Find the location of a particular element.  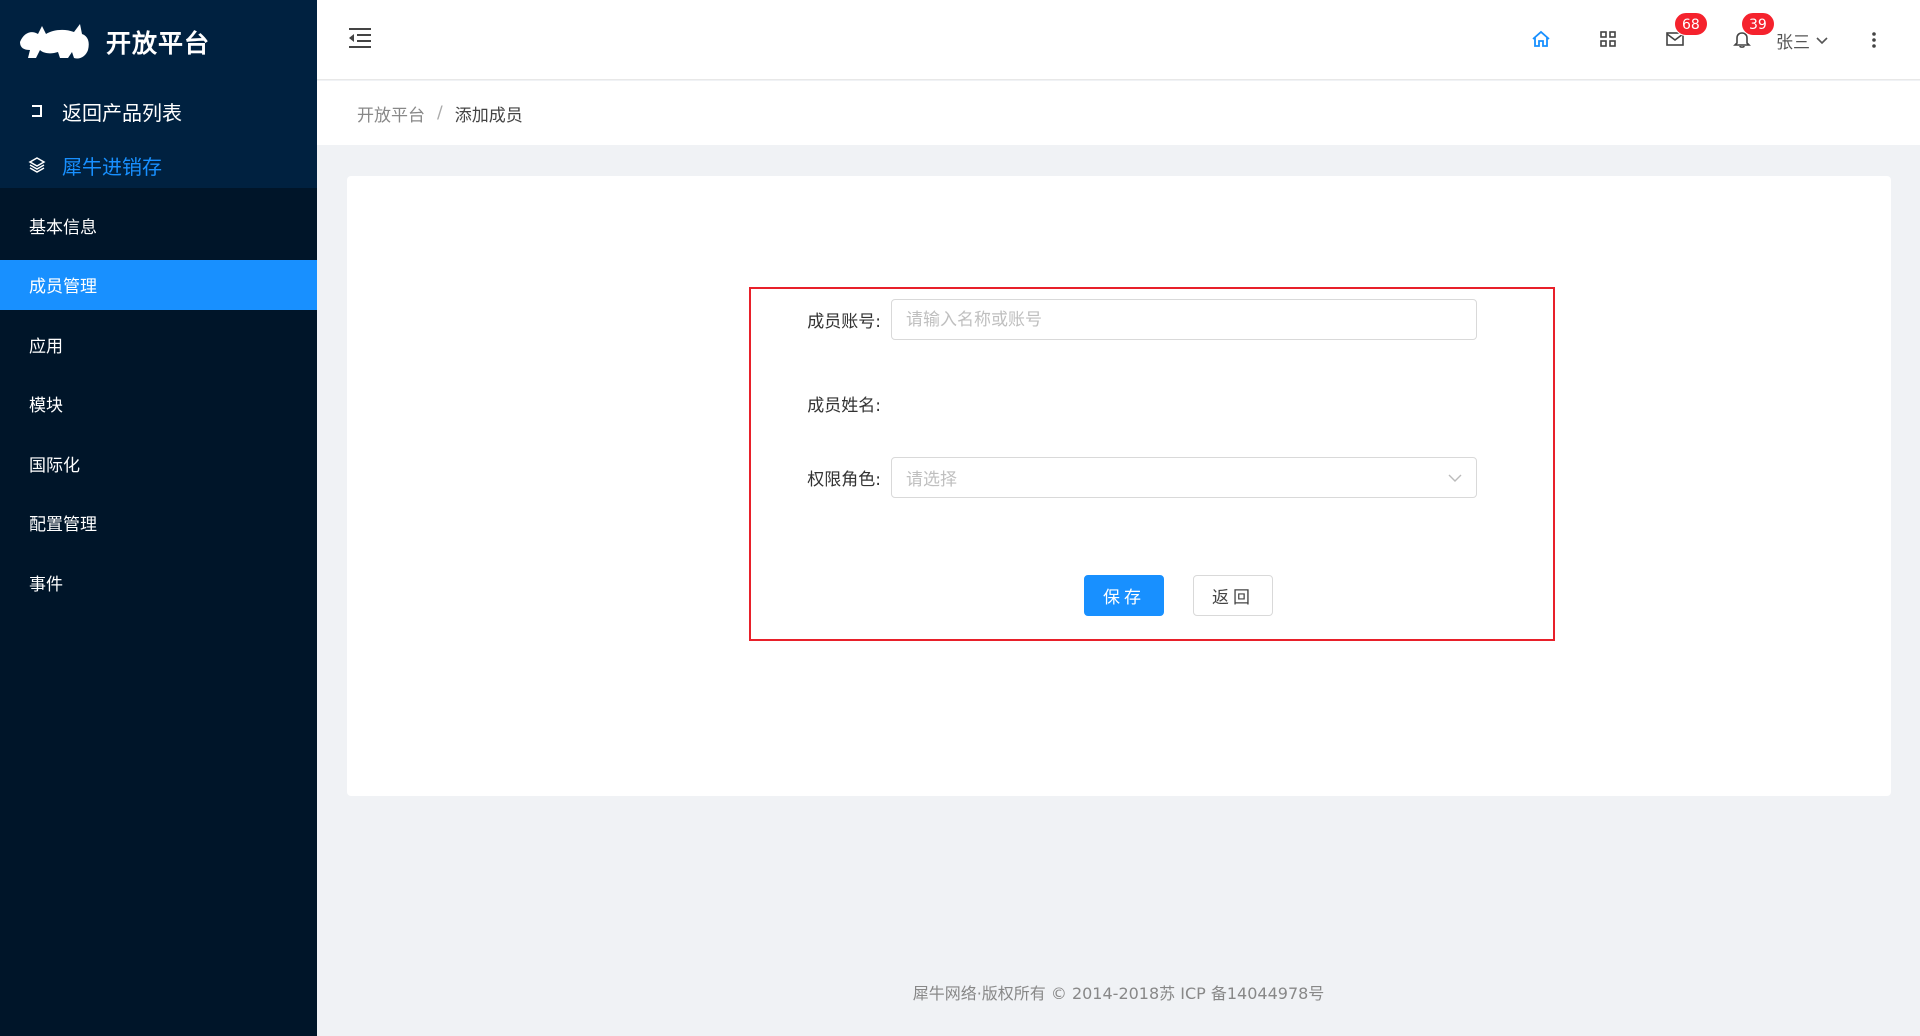

account-label: 成员账号: is located at coordinates (844, 322).